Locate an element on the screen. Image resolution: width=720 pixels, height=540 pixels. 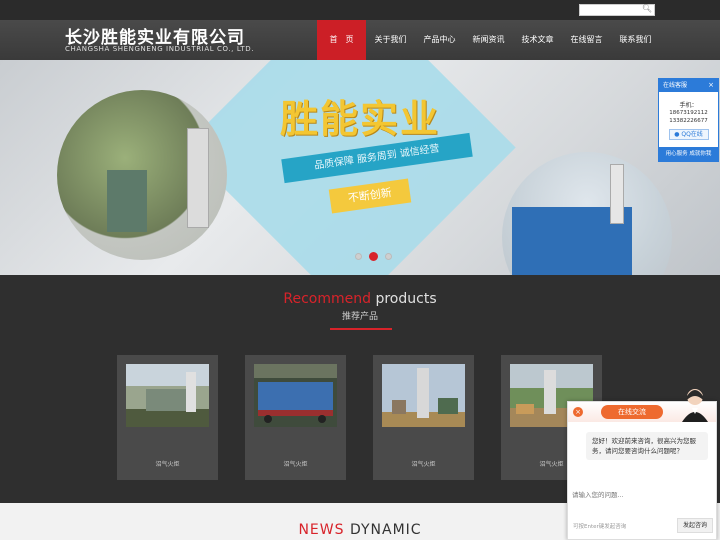
news-title-red: NEWS is located at coordinates (321, 530).